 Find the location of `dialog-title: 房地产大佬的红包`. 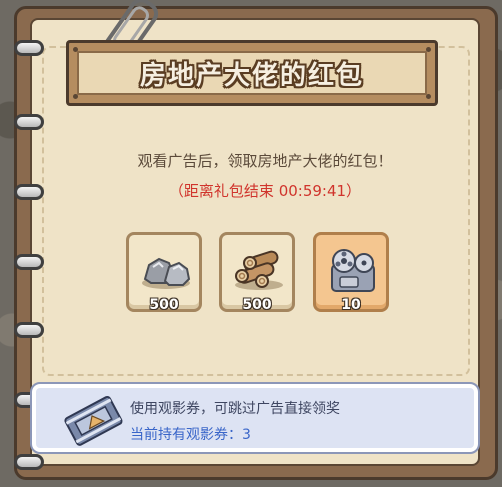

dialog-title: 房地产大佬的红包 is located at coordinates (251, 75).